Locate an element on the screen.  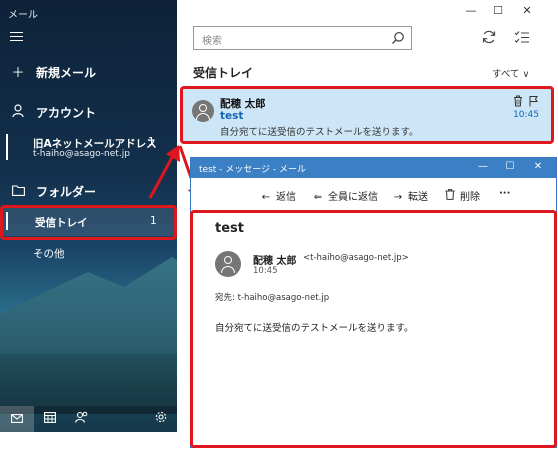
sync-icon is located at coordinates (489, 37).